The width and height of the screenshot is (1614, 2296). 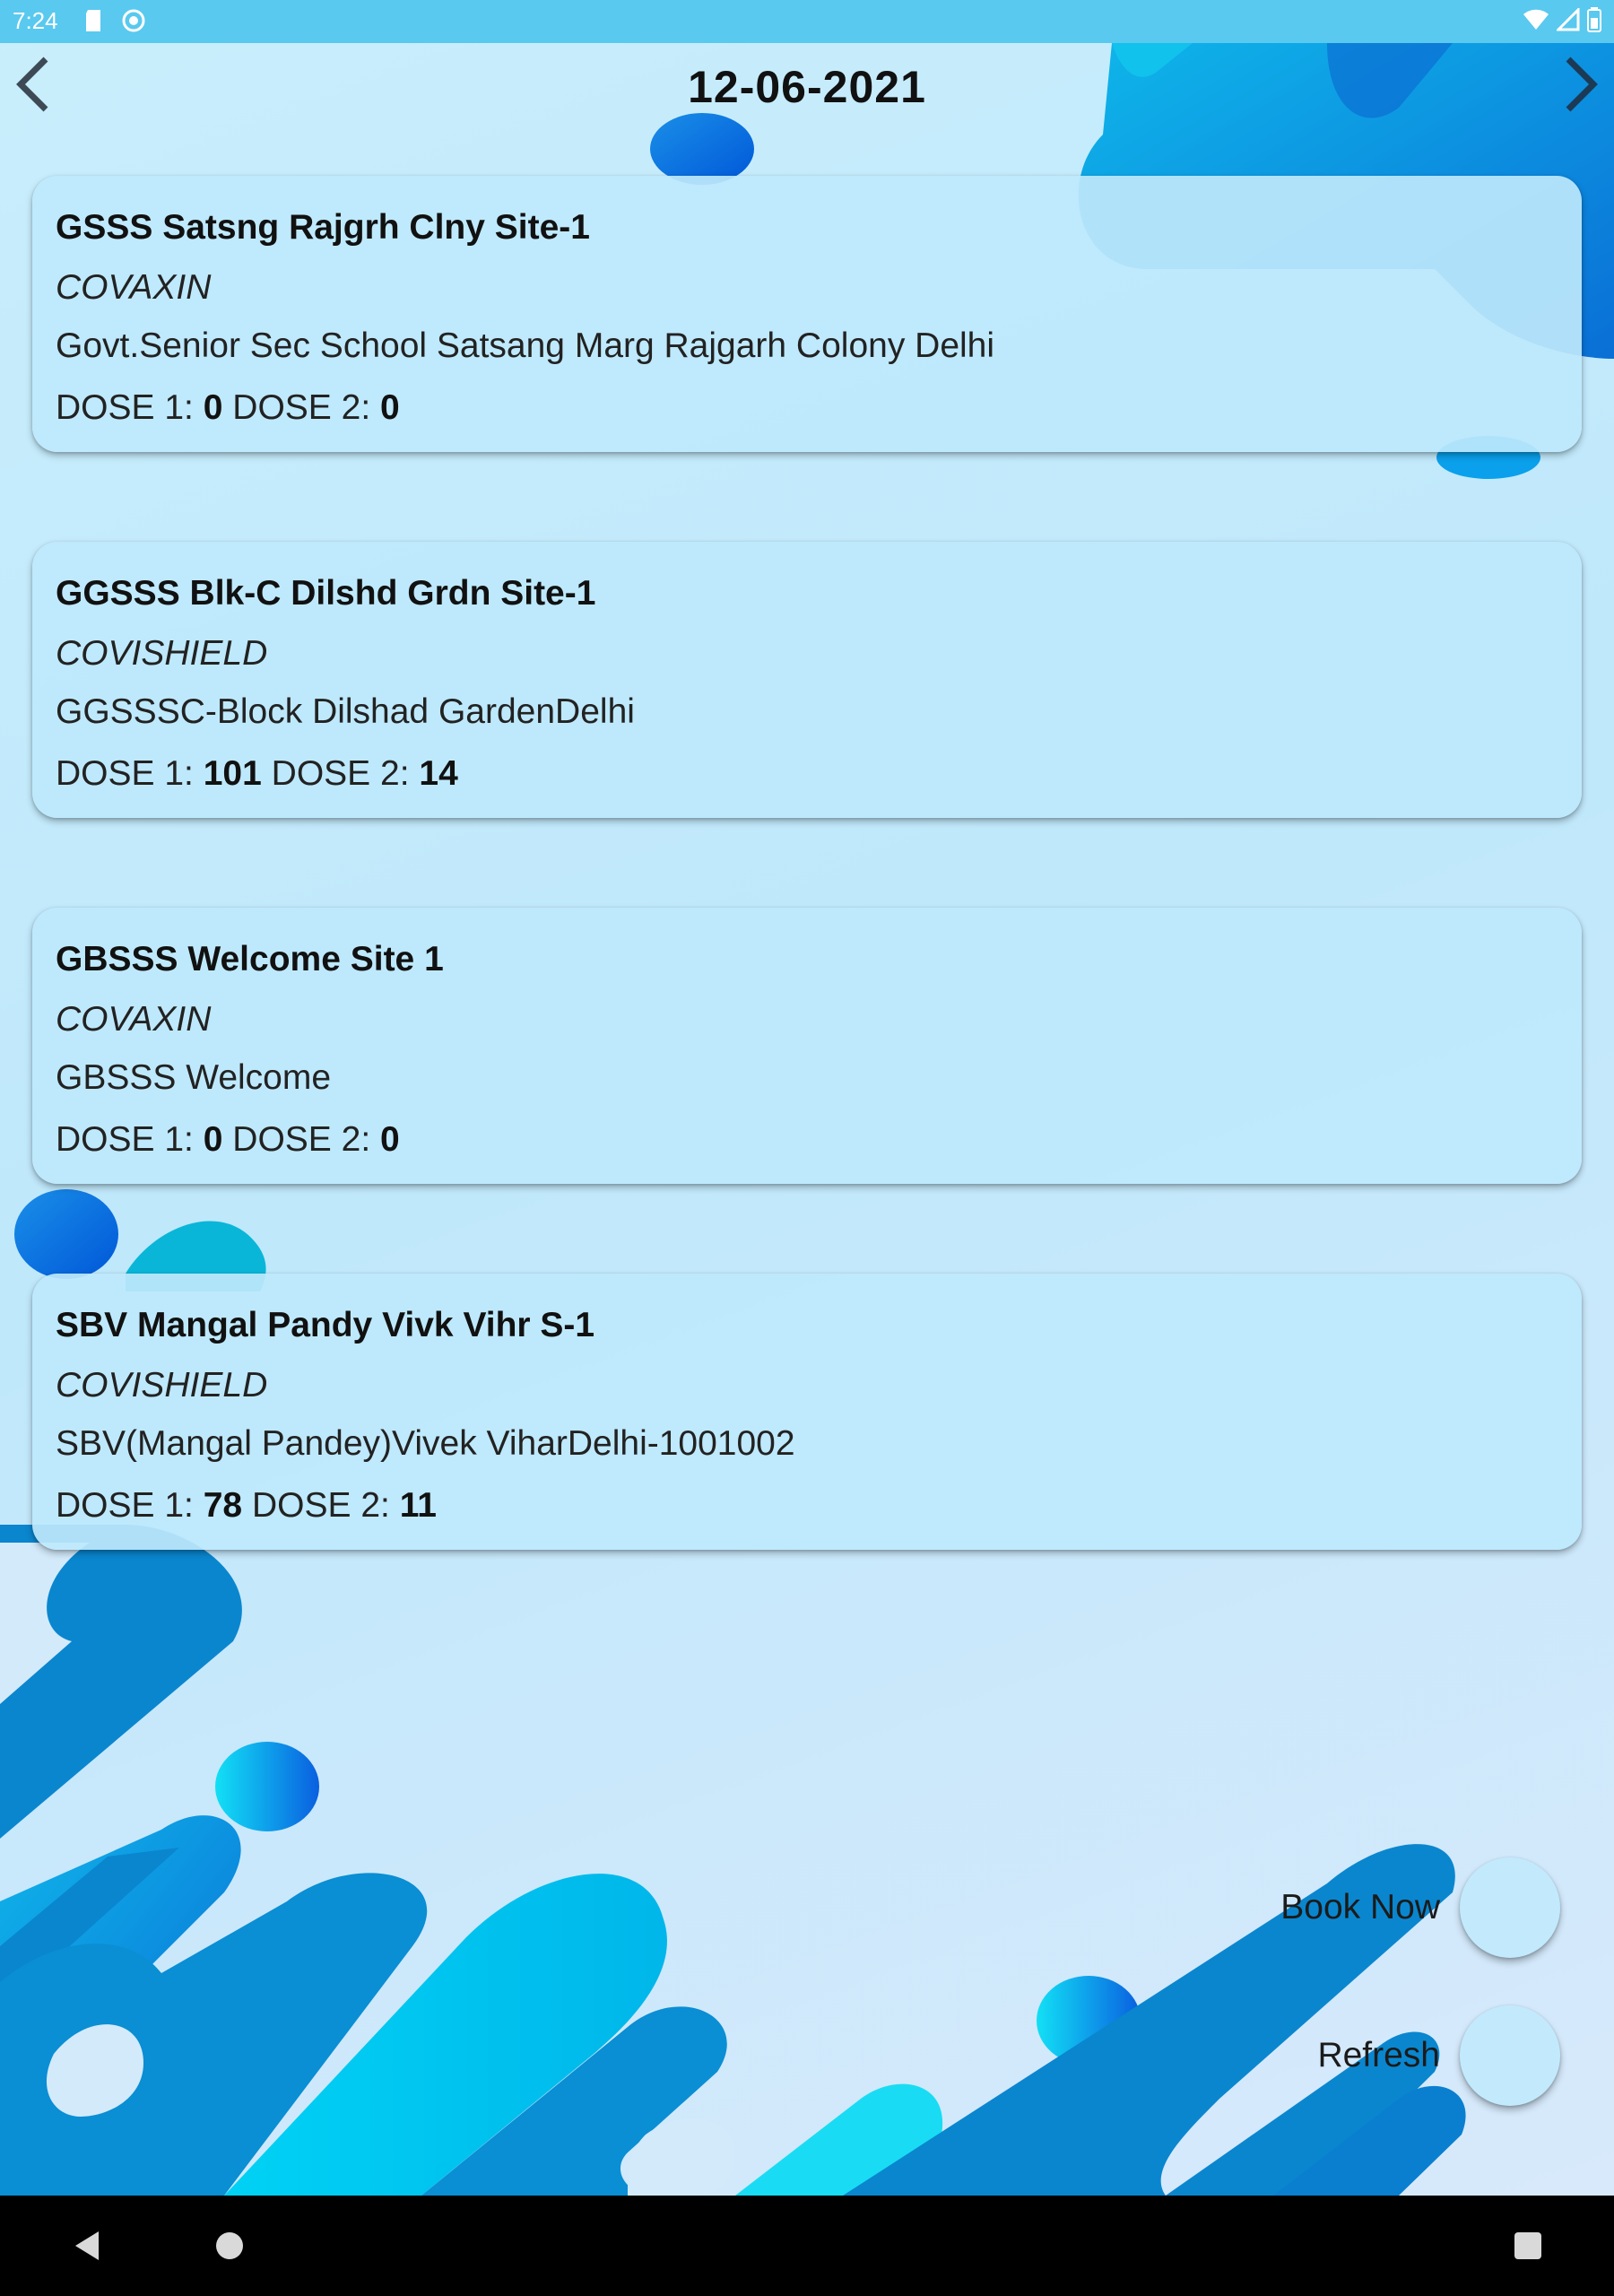 What do you see at coordinates (1567, 22) in the screenshot?
I see `signal-icon` at bounding box center [1567, 22].